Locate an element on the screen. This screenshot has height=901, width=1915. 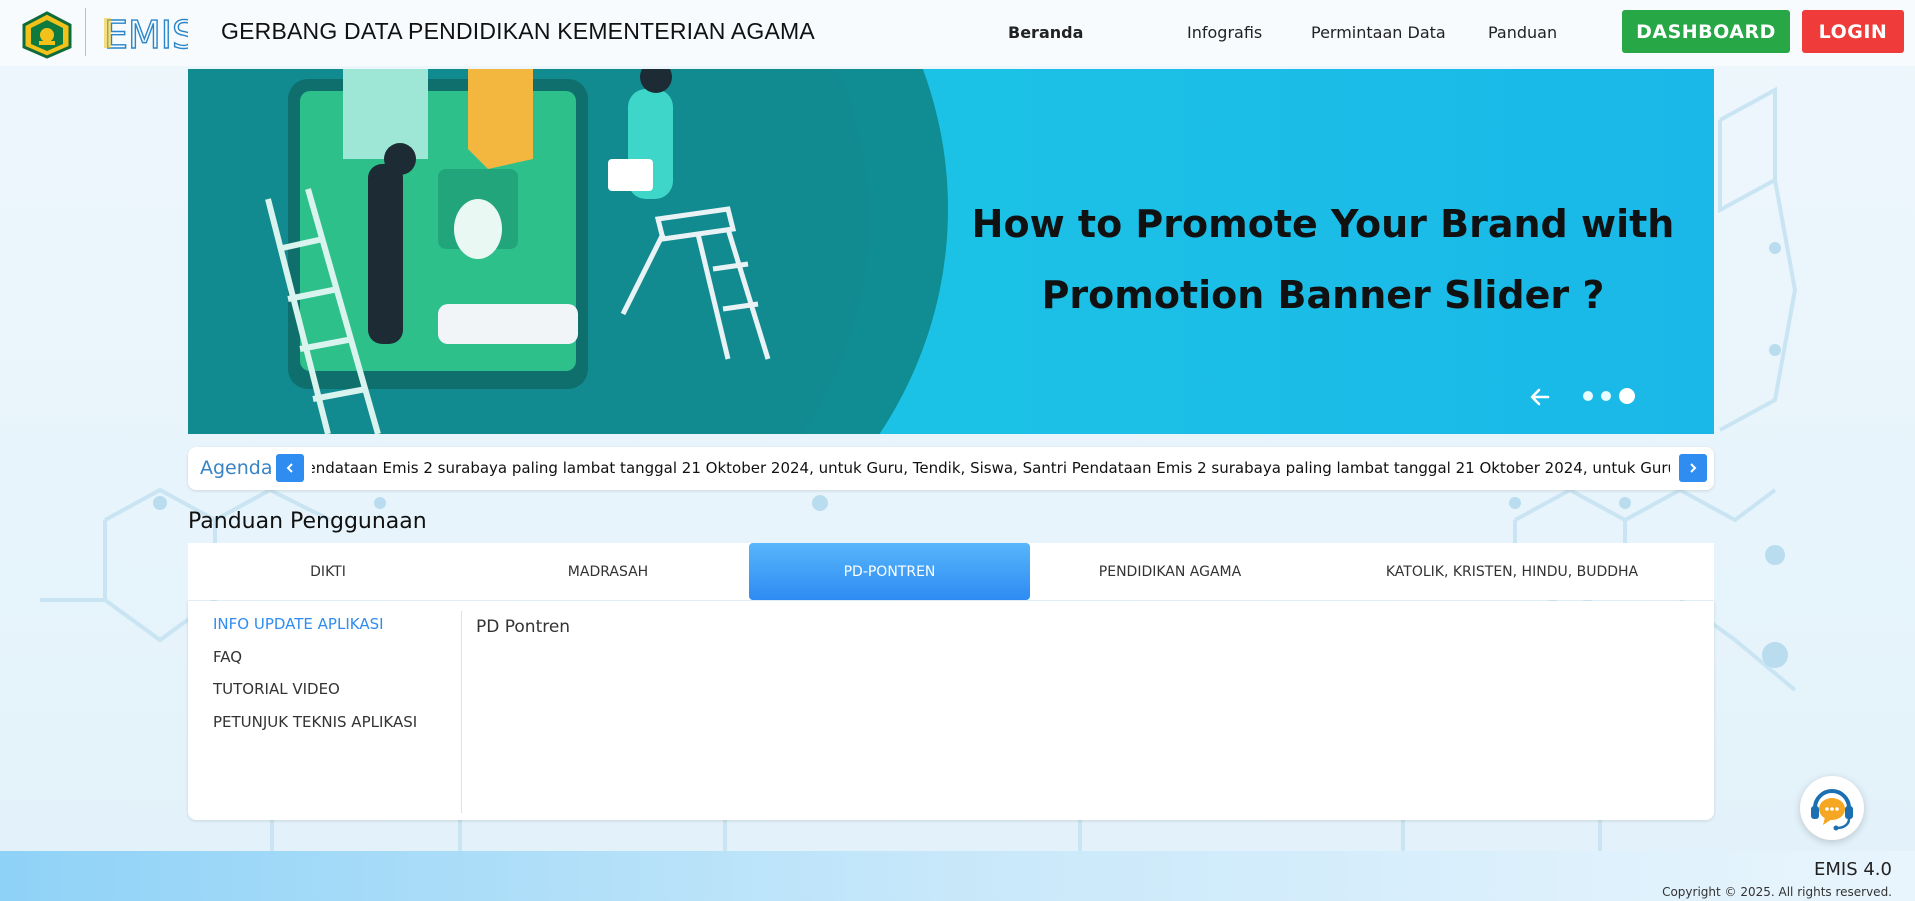
tab-dikti: DIKTI is located at coordinates (328, 571).